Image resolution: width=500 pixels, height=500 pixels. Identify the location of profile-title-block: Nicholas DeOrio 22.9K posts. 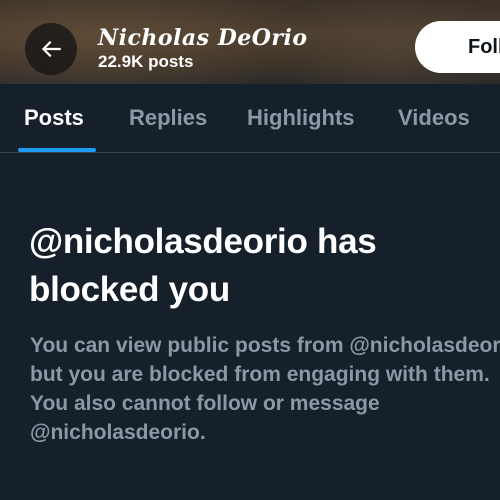
(203, 48).